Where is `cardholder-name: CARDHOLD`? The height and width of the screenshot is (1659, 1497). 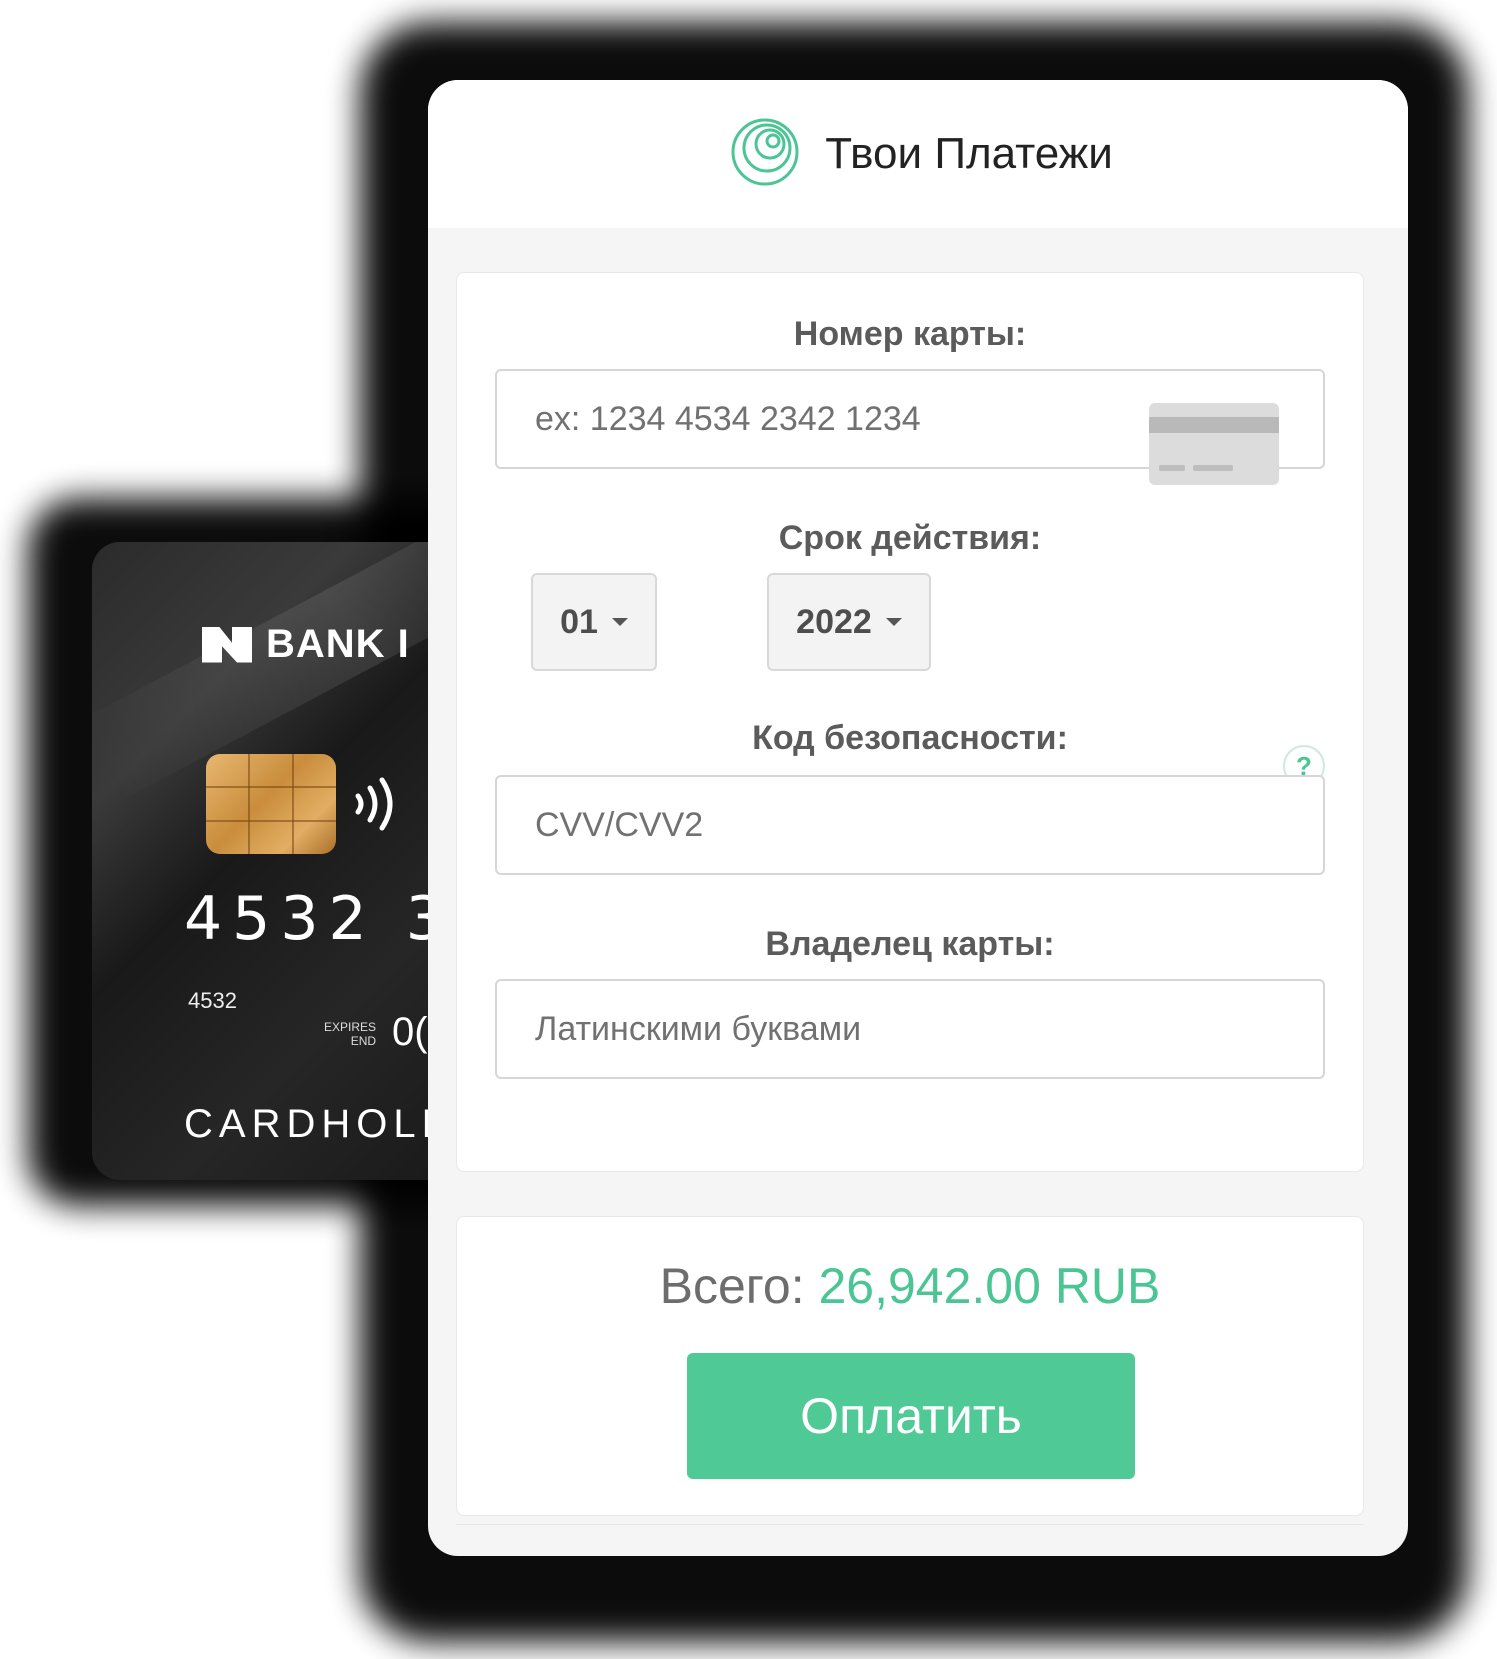 cardholder-name: CARDHOLD is located at coordinates (320, 1124).